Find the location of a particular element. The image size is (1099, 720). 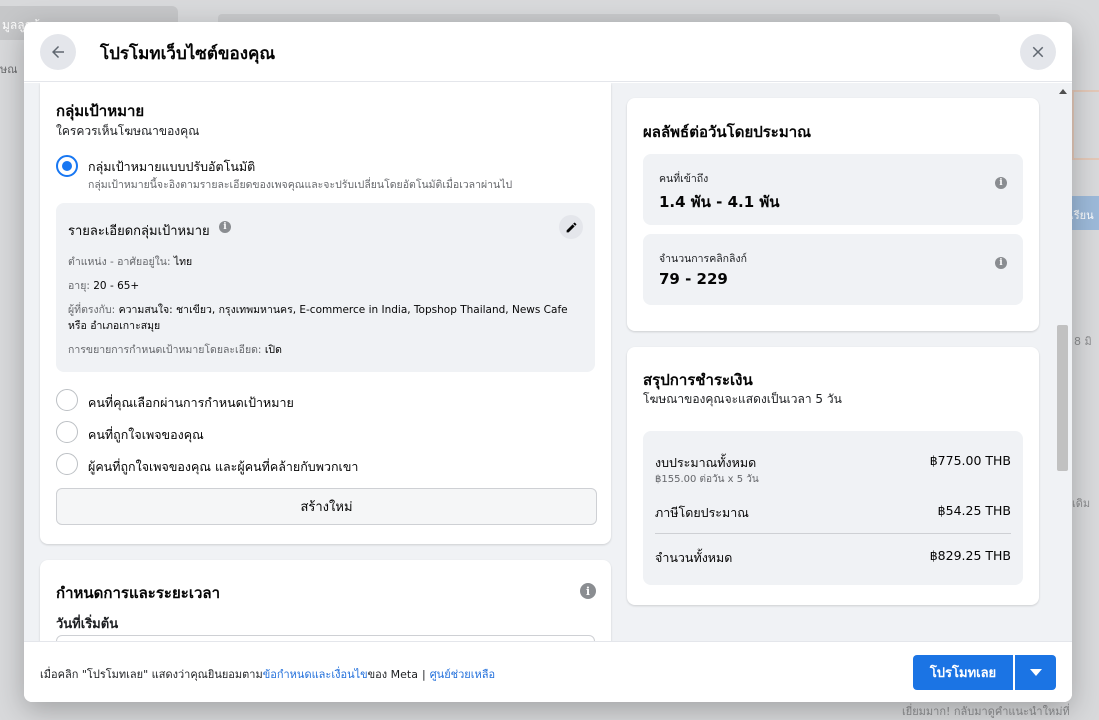

background-right-frame is located at coordinates (1085, 125).